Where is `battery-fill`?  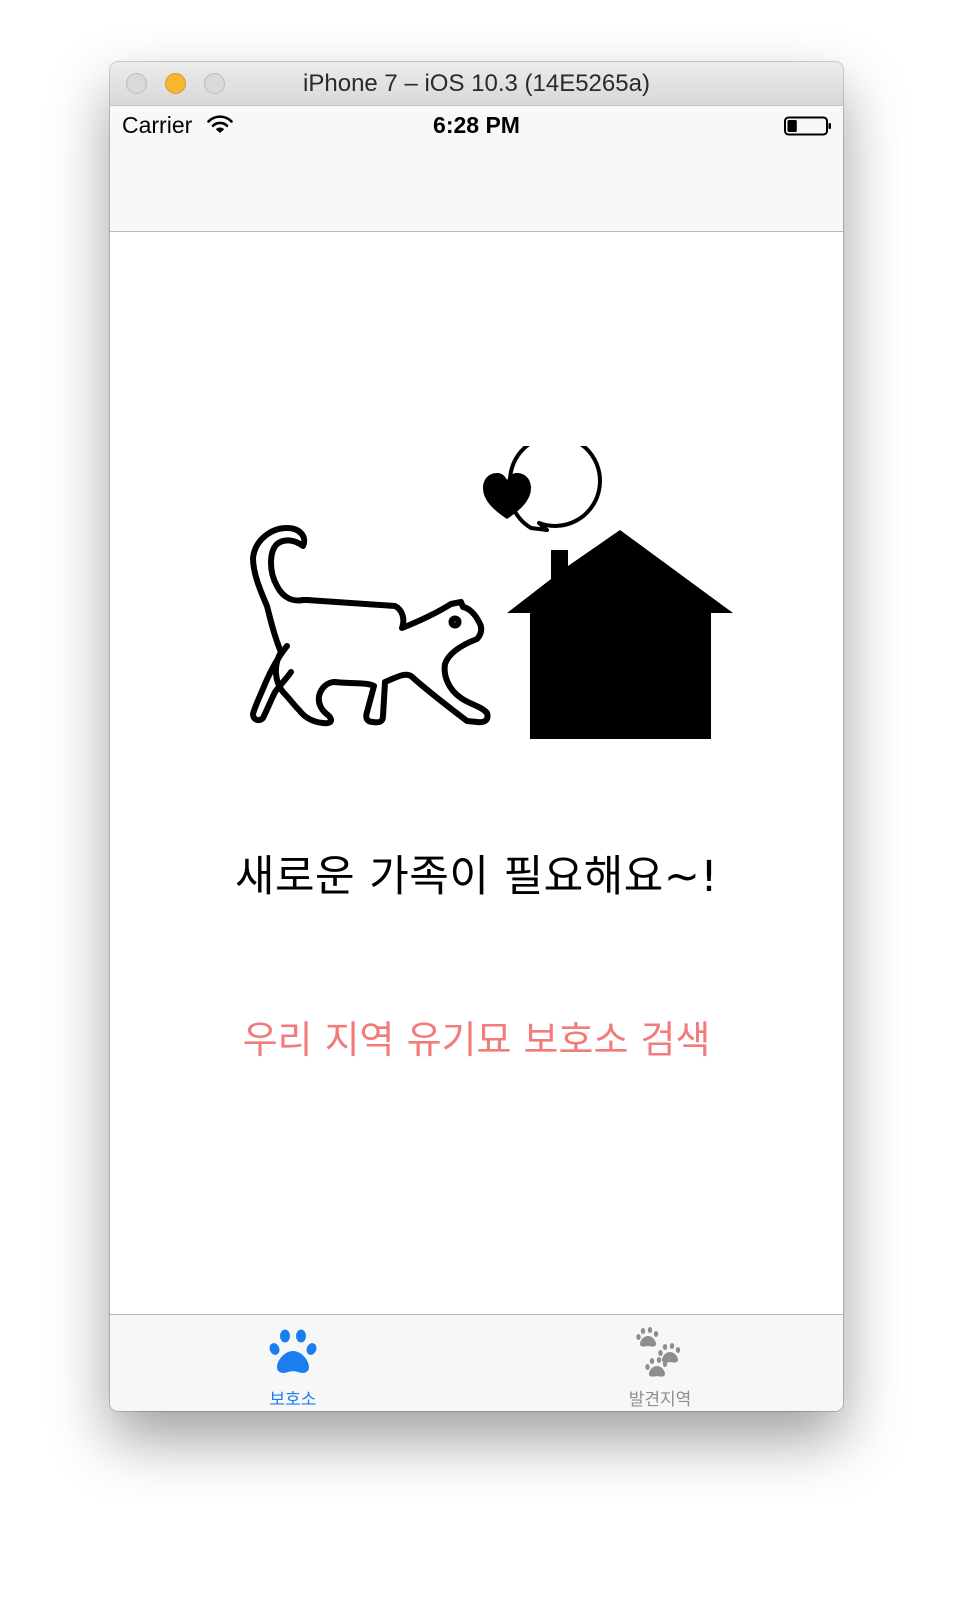
battery-fill is located at coordinates (792, 126).